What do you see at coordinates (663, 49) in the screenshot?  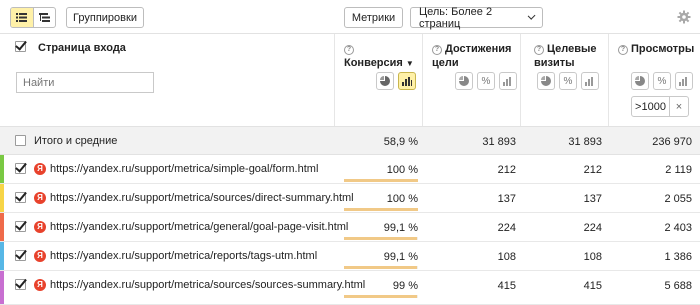 I see `column-title-pageviews: Просмотры` at bounding box center [663, 49].